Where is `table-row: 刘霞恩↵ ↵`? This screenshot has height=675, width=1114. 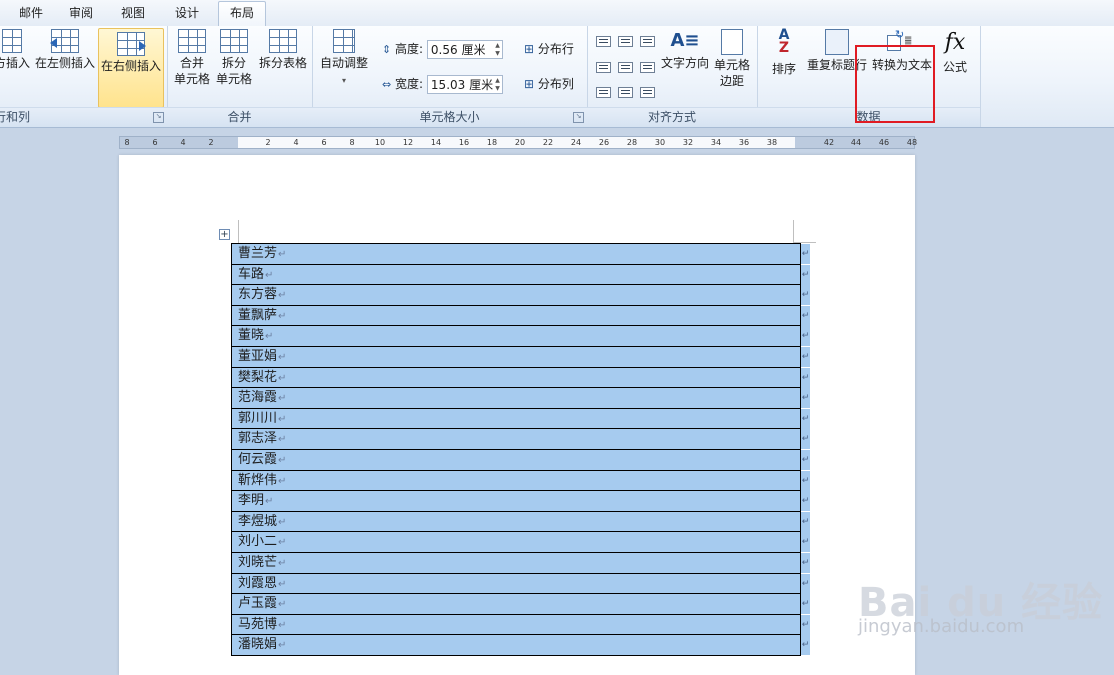
table-row: 刘霞恩↵ ↵ is located at coordinates (520, 584).